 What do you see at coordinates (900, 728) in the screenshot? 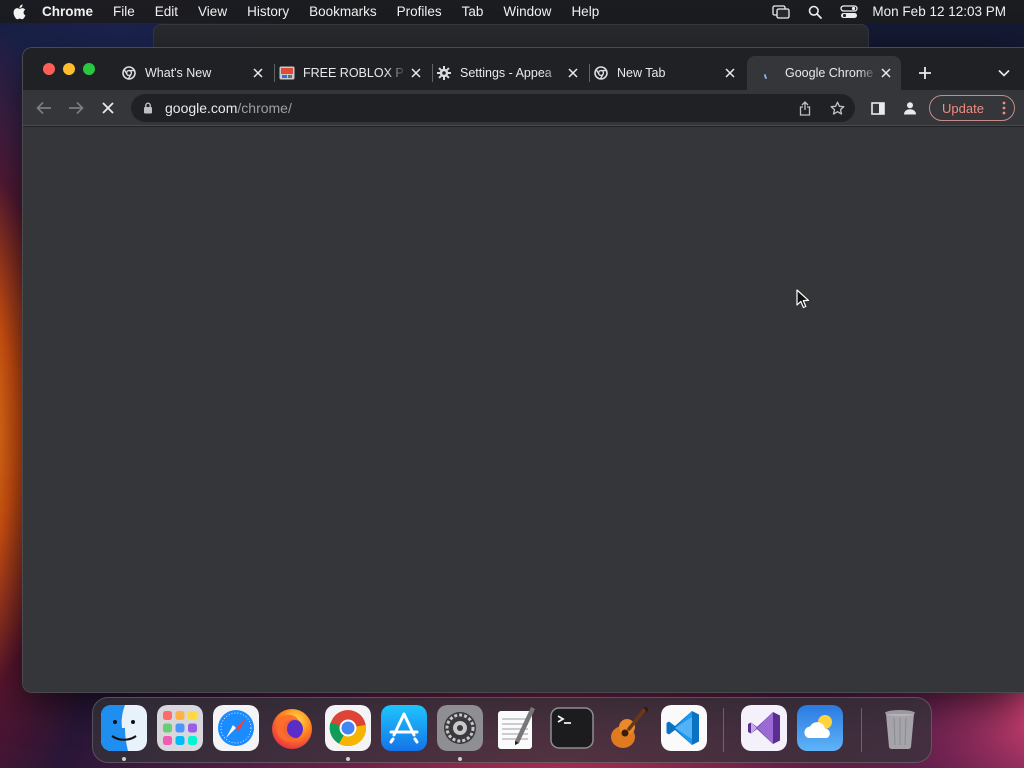
I see `trash-icon` at bounding box center [900, 728].